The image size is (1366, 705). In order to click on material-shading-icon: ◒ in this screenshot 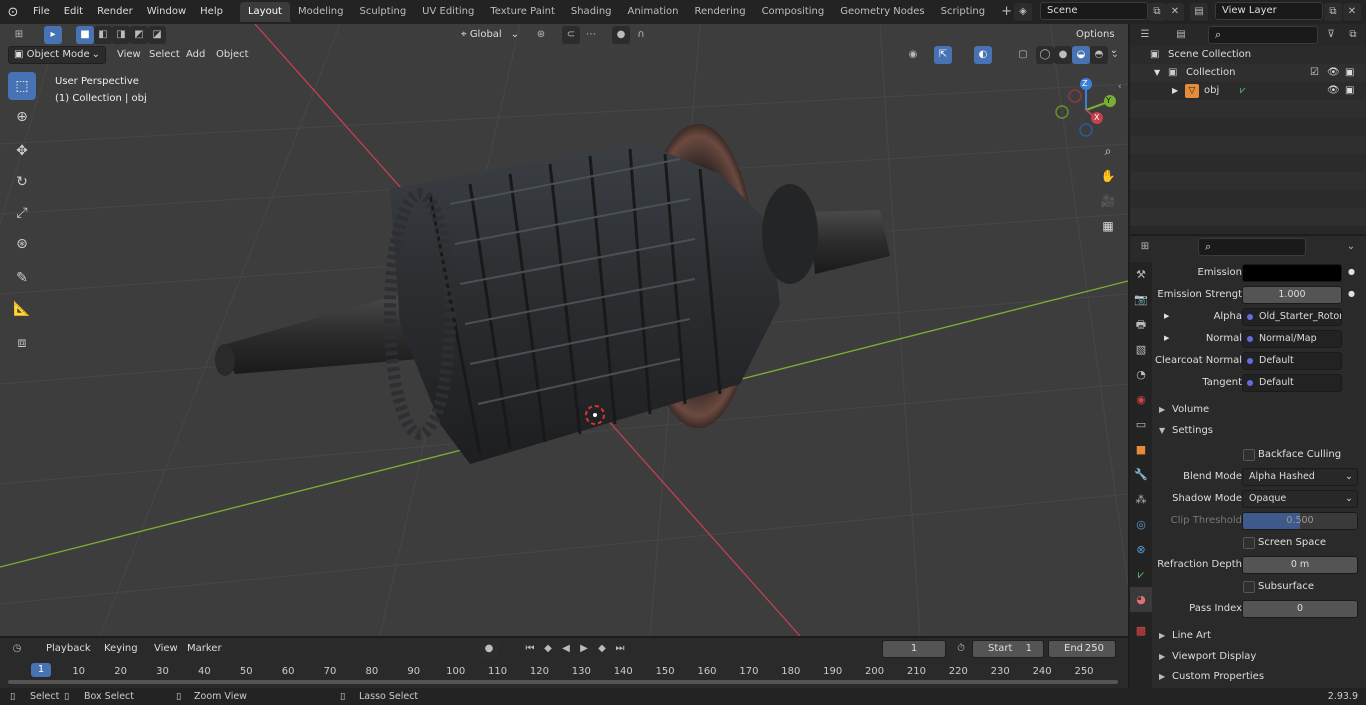, I will do `click(1081, 55)`.